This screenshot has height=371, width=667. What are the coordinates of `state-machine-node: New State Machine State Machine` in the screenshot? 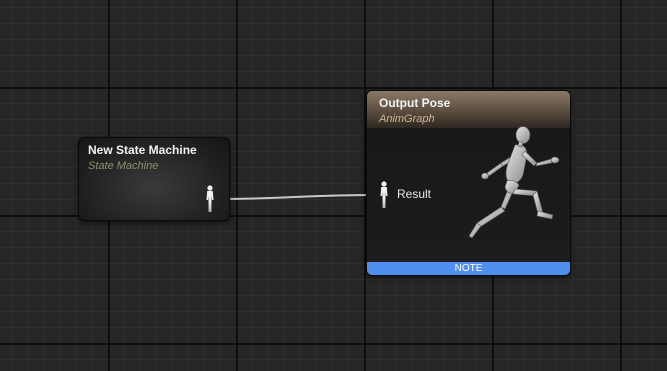 It's located at (154, 179).